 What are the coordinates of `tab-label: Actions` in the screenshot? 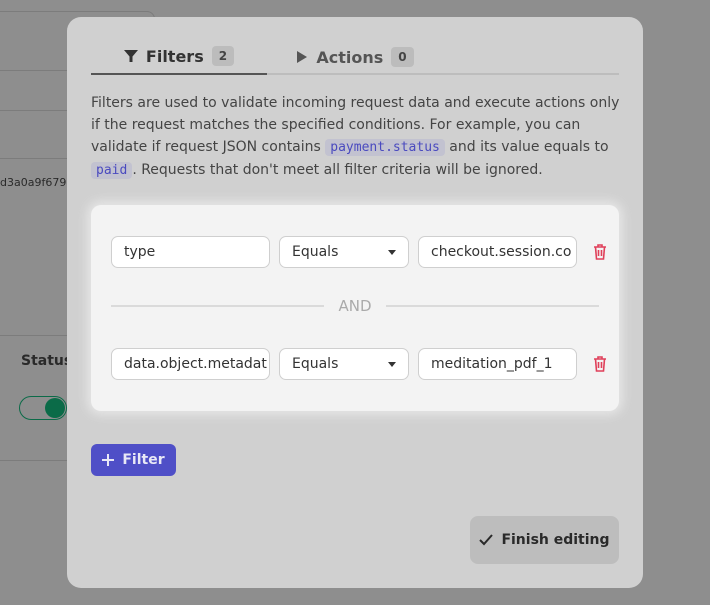 It's located at (350, 57).